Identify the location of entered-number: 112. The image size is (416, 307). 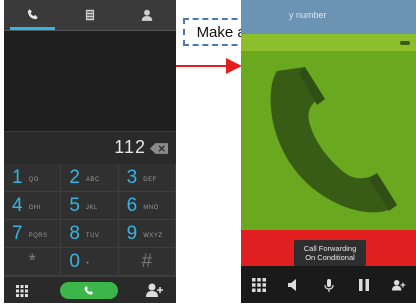
(130, 147).